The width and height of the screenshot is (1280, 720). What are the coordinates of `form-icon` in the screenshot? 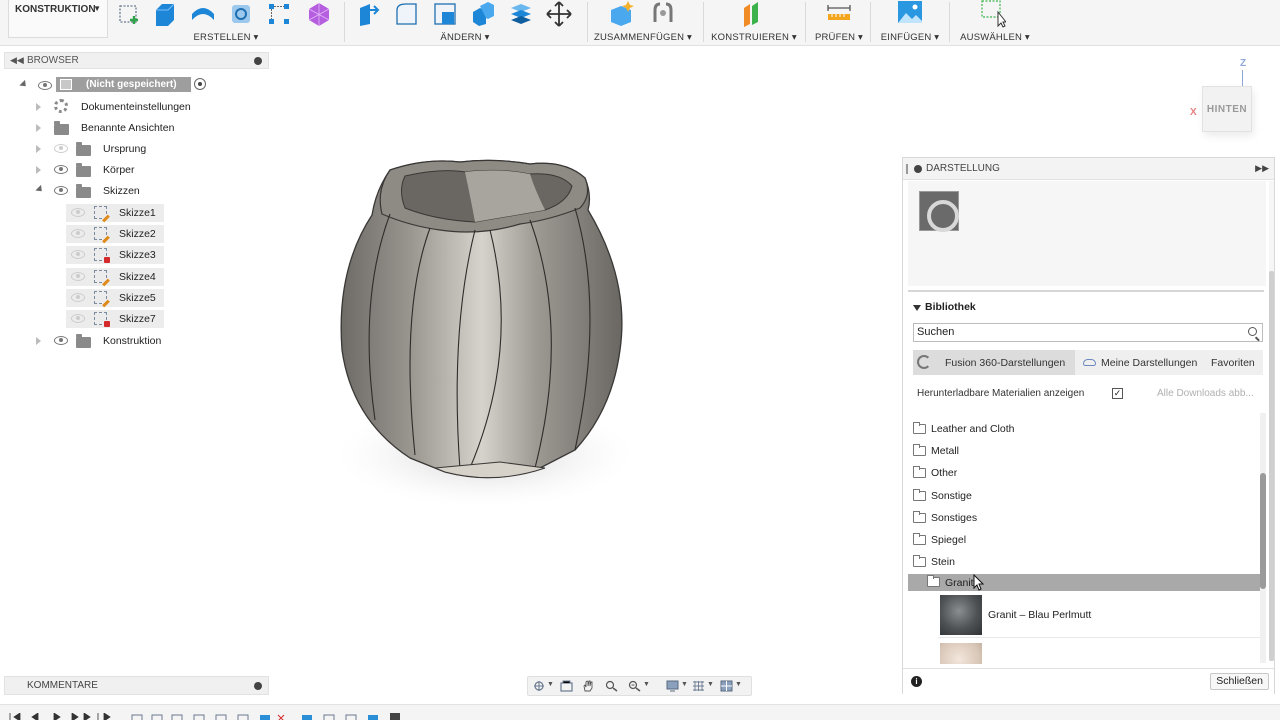 It's located at (319, 14).